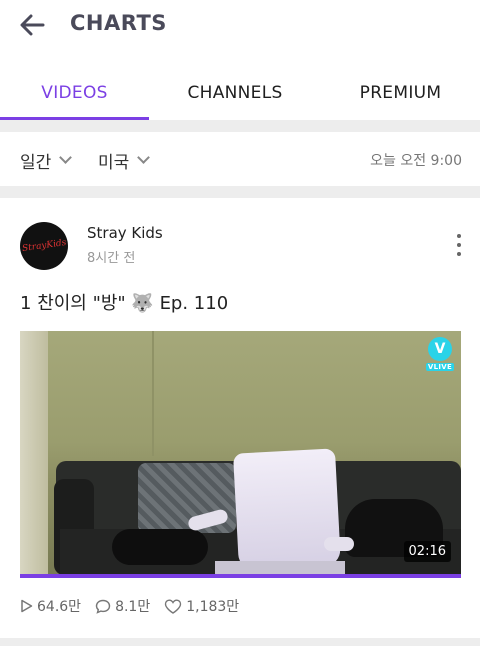  What do you see at coordinates (416, 161) in the screenshot?
I see `updated-time: 오늘 오전 9:00` at bounding box center [416, 161].